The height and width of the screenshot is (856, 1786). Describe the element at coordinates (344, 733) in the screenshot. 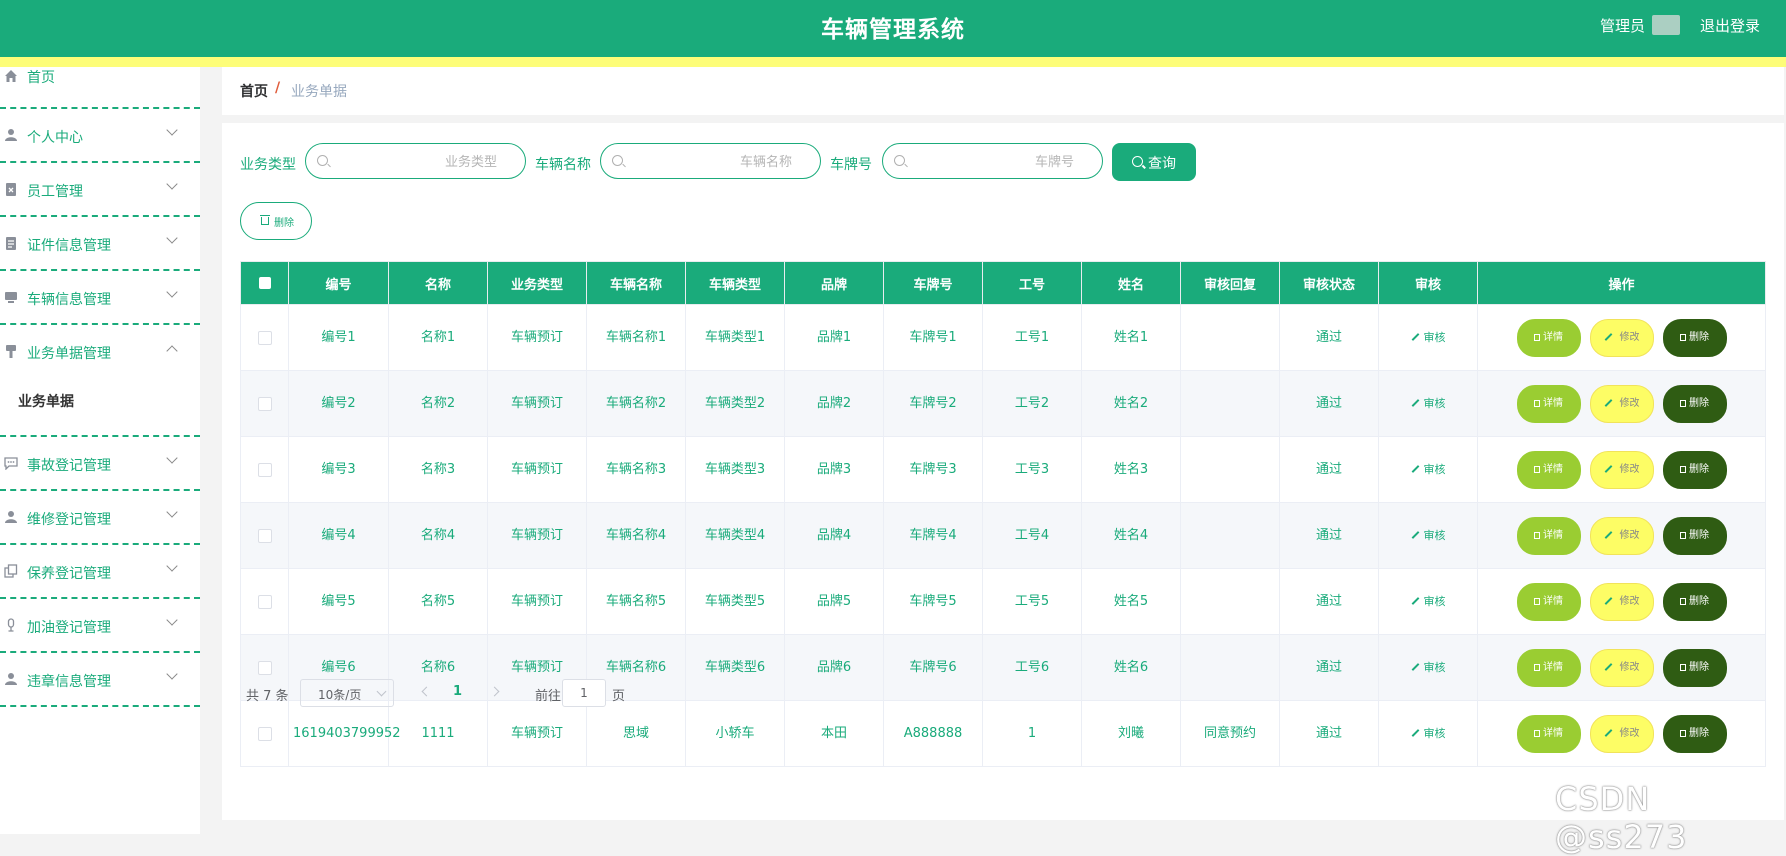

I see `table-cell: 1619403799952` at that location.